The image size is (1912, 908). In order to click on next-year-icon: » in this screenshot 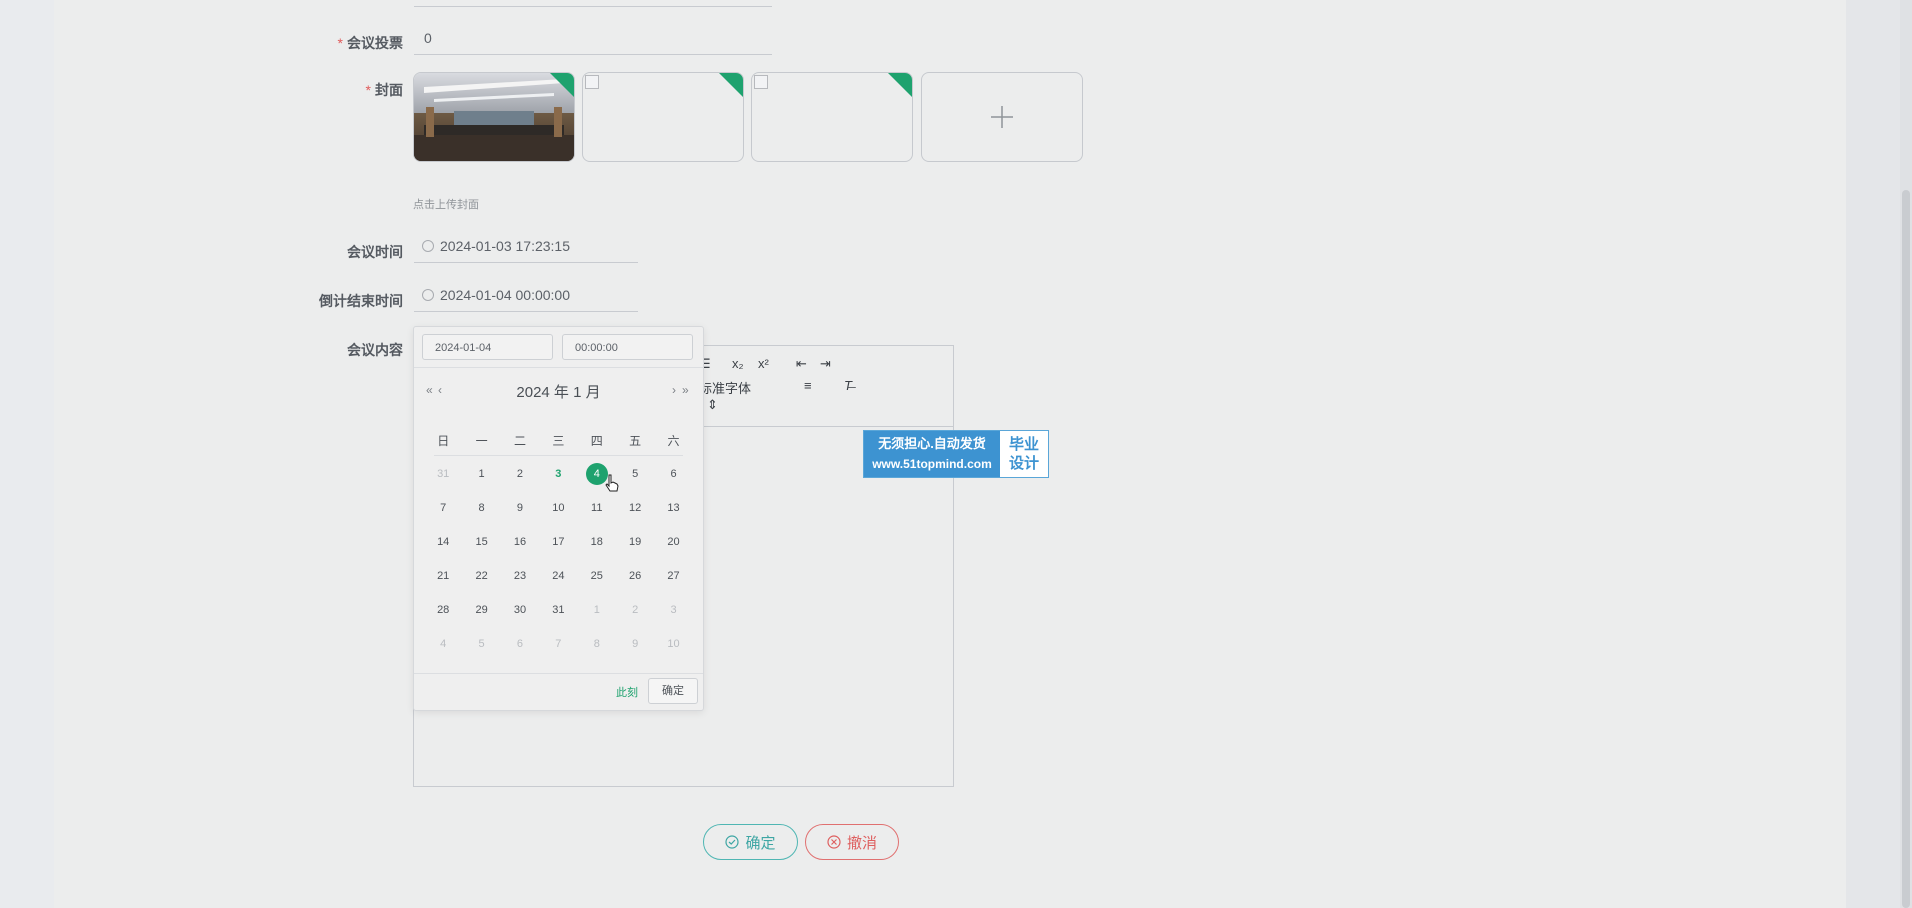, I will do `click(685, 390)`.